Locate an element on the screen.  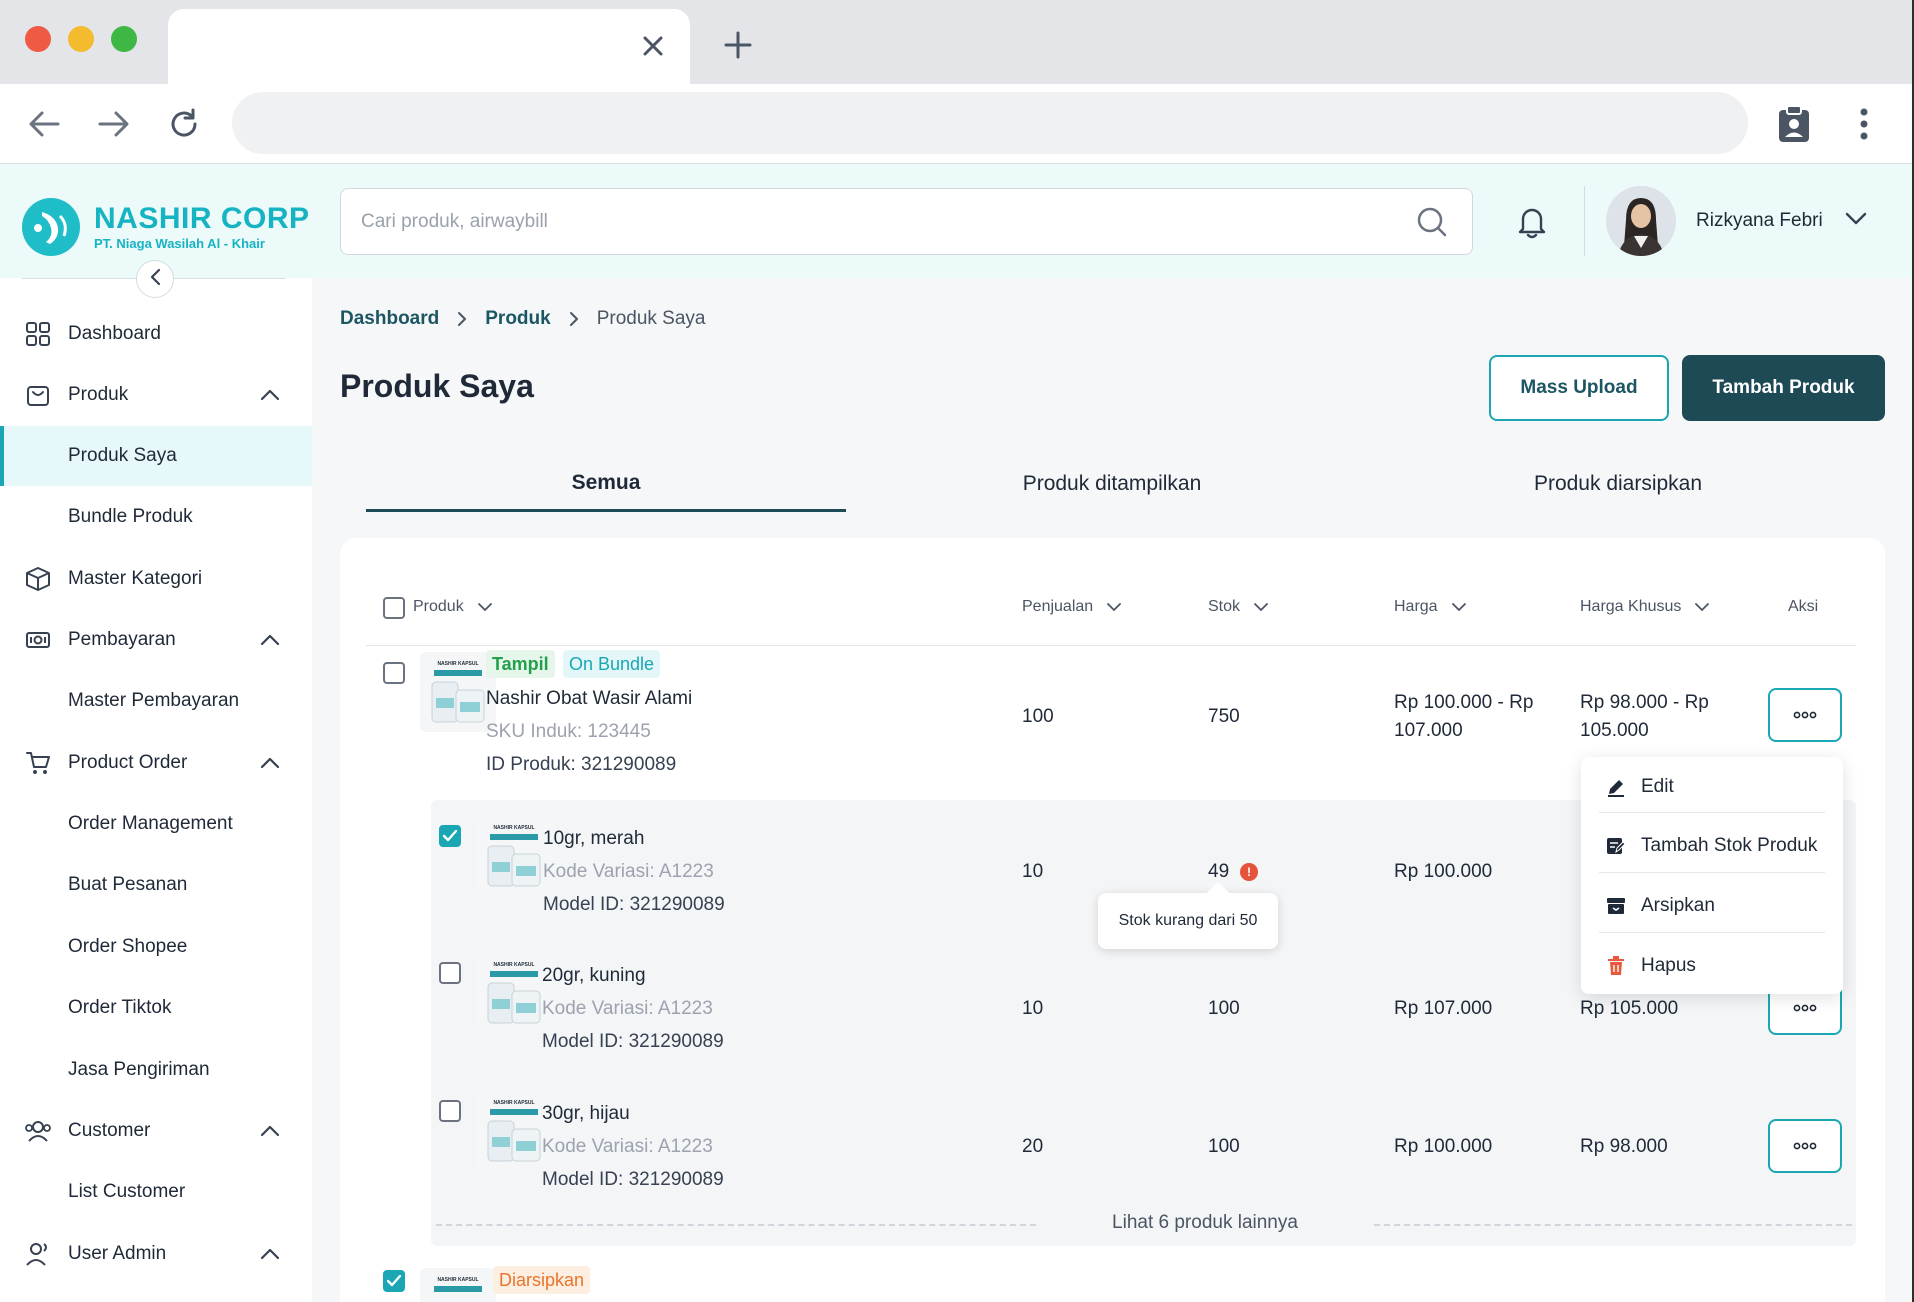
sidebar-item-order-management: Order Management is located at coordinates (156, 824).